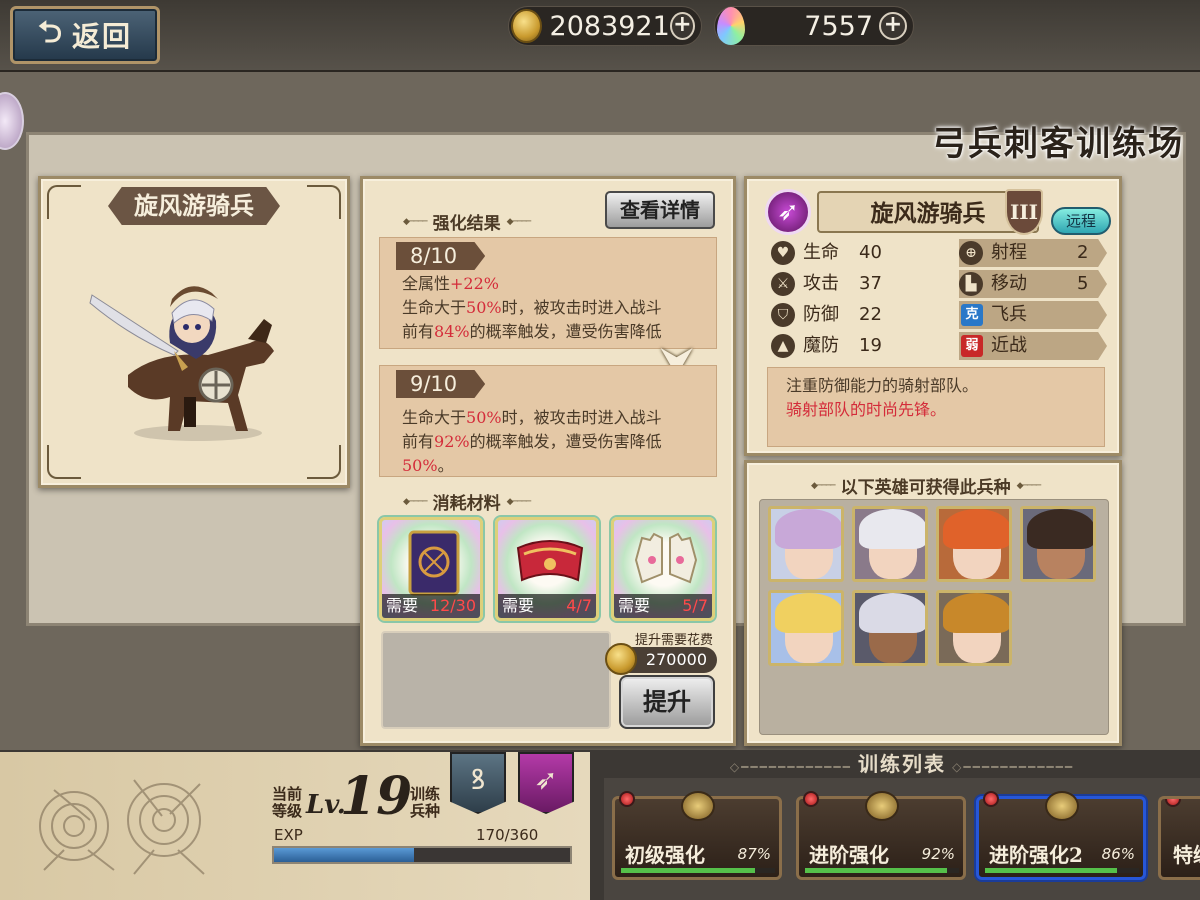 This screenshot has height=900, width=1200. What do you see at coordinates (663, 606) in the screenshot?
I see `material-need: 需要 5/7` at bounding box center [663, 606].